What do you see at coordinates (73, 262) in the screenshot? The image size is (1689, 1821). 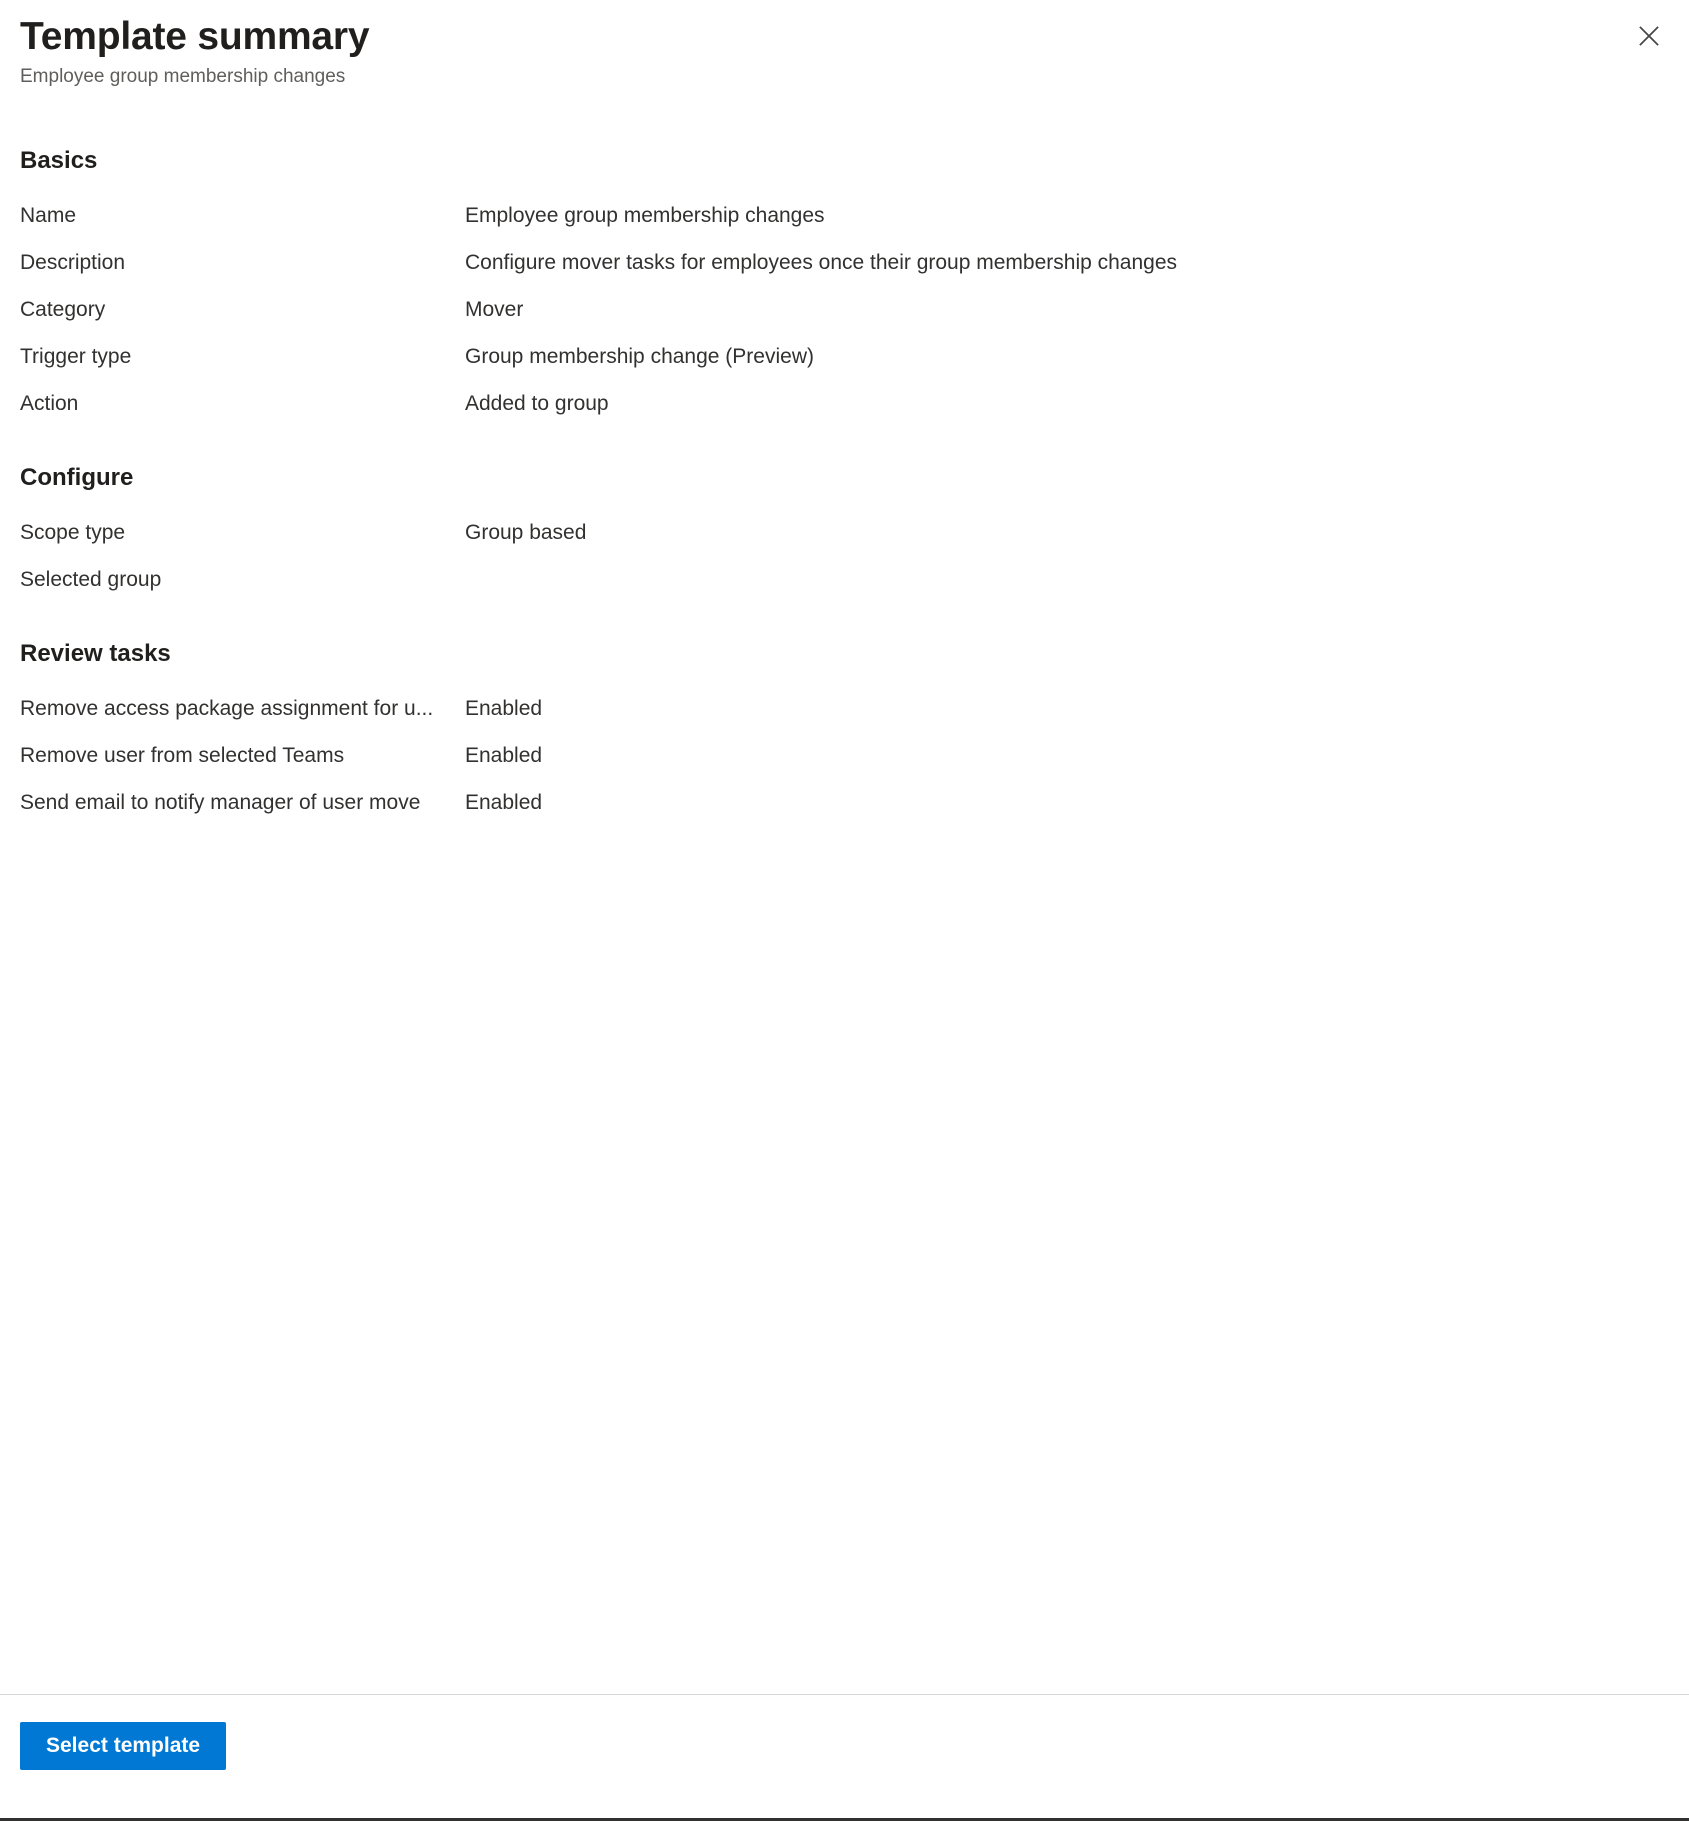 I see `detail-key: Description` at bounding box center [73, 262].